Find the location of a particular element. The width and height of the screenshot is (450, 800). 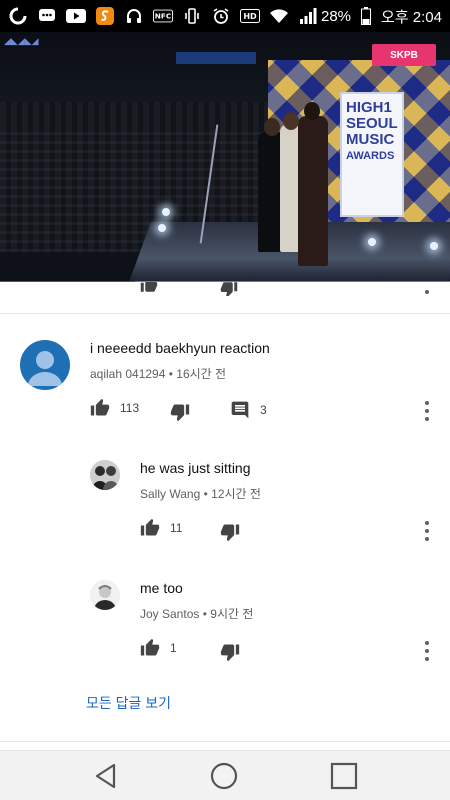

back-button is located at coordinates (106, 776).